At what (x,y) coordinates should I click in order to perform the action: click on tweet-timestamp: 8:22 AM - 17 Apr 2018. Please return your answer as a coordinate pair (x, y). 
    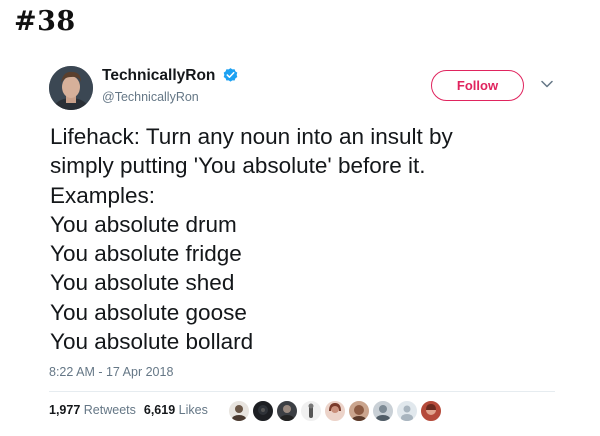
    Looking at the image, I should click on (111, 372).